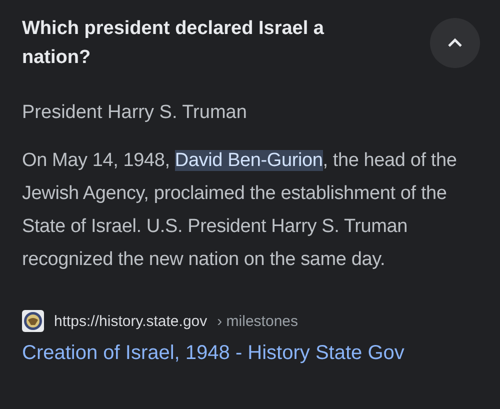  What do you see at coordinates (131, 321) in the screenshot?
I see `source-url: https://history.state.gov` at bounding box center [131, 321].